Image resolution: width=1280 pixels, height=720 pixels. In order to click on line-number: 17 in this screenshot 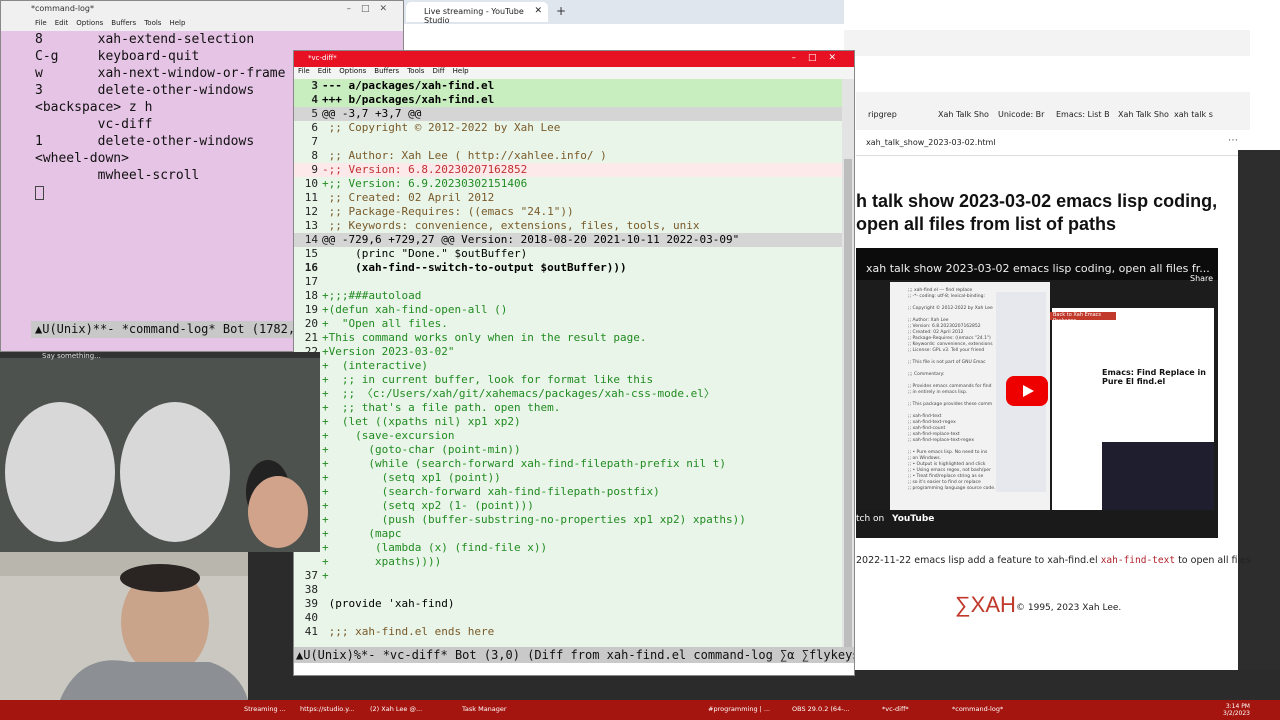, I will do `click(311, 281)`.